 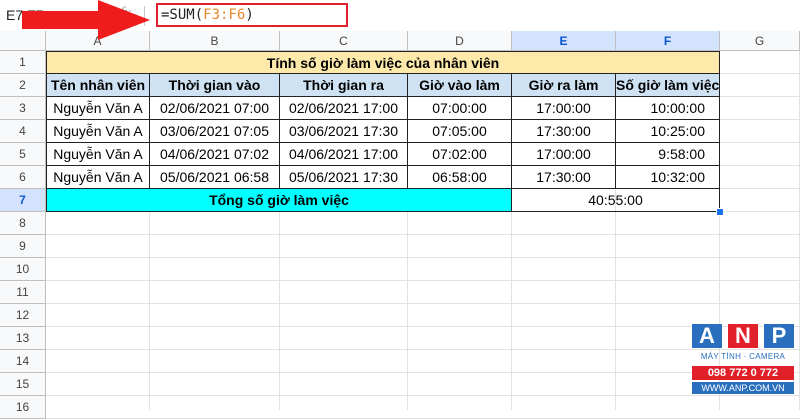 I want to click on row-header-13: 13, so click(x=23, y=338).